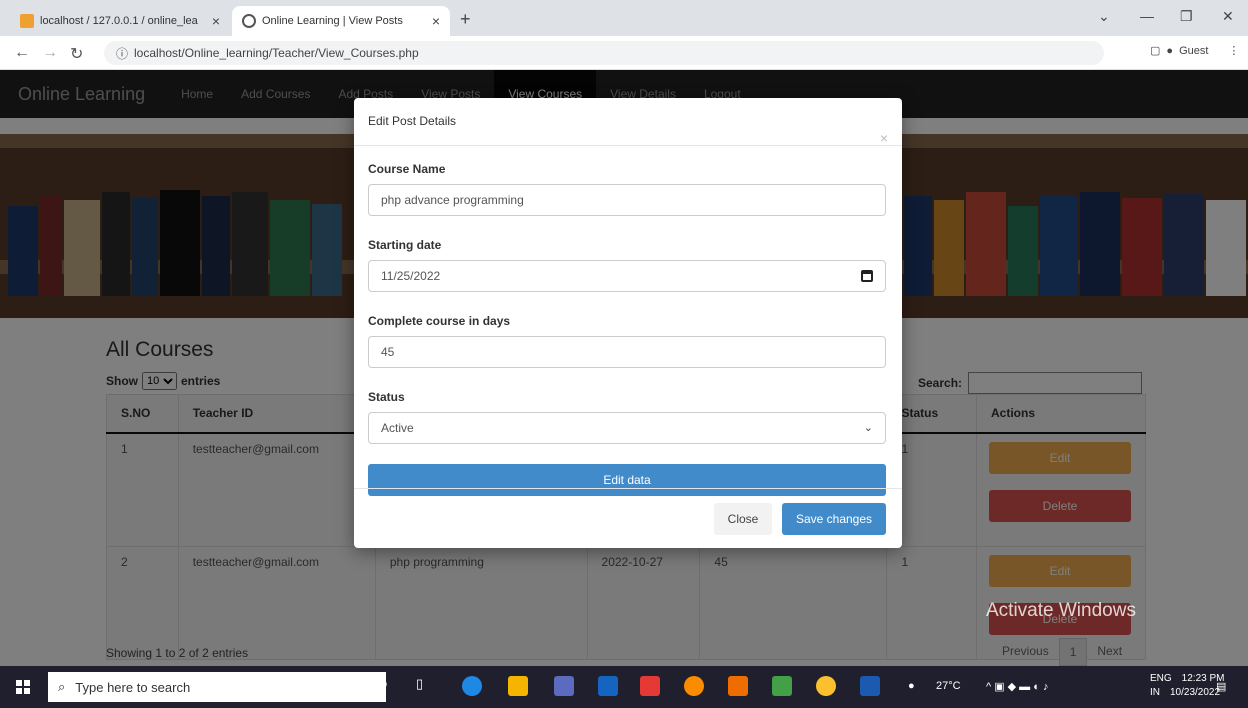 The image size is (1248, 708). I want to click on tab-phpmyadmin: localhost / 127.0.0.1 / online_lea ×, so click(120, 21).